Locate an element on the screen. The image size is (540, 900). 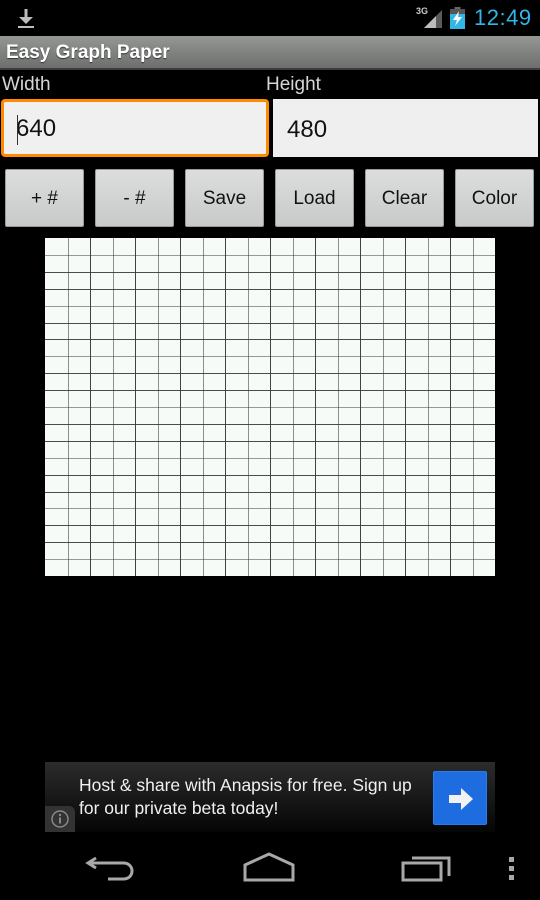
download-icon is located at coordinates (26, 18).